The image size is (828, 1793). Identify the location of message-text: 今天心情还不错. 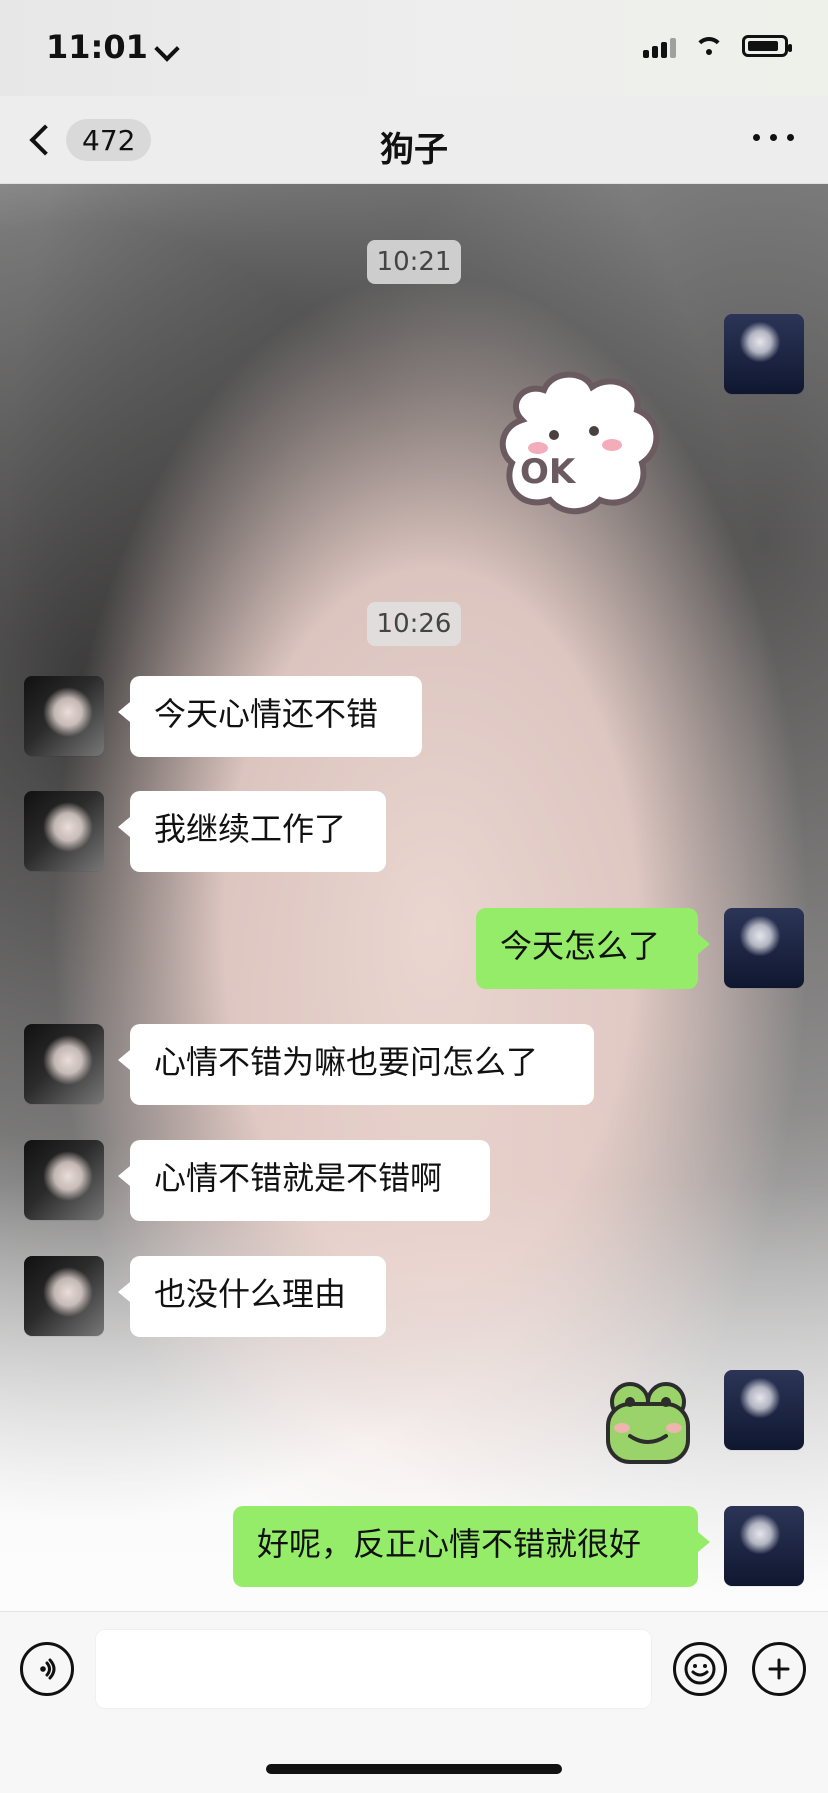
(266, 714).